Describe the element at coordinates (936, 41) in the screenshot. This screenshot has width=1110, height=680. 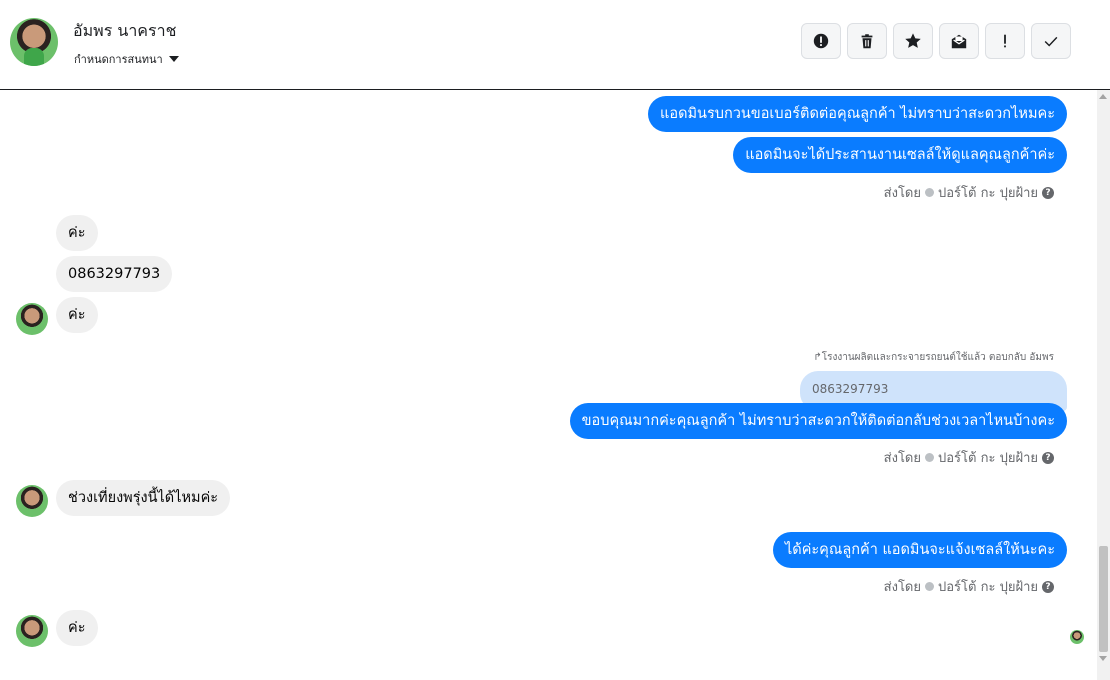
I see `conversation-toolbar` at that location.